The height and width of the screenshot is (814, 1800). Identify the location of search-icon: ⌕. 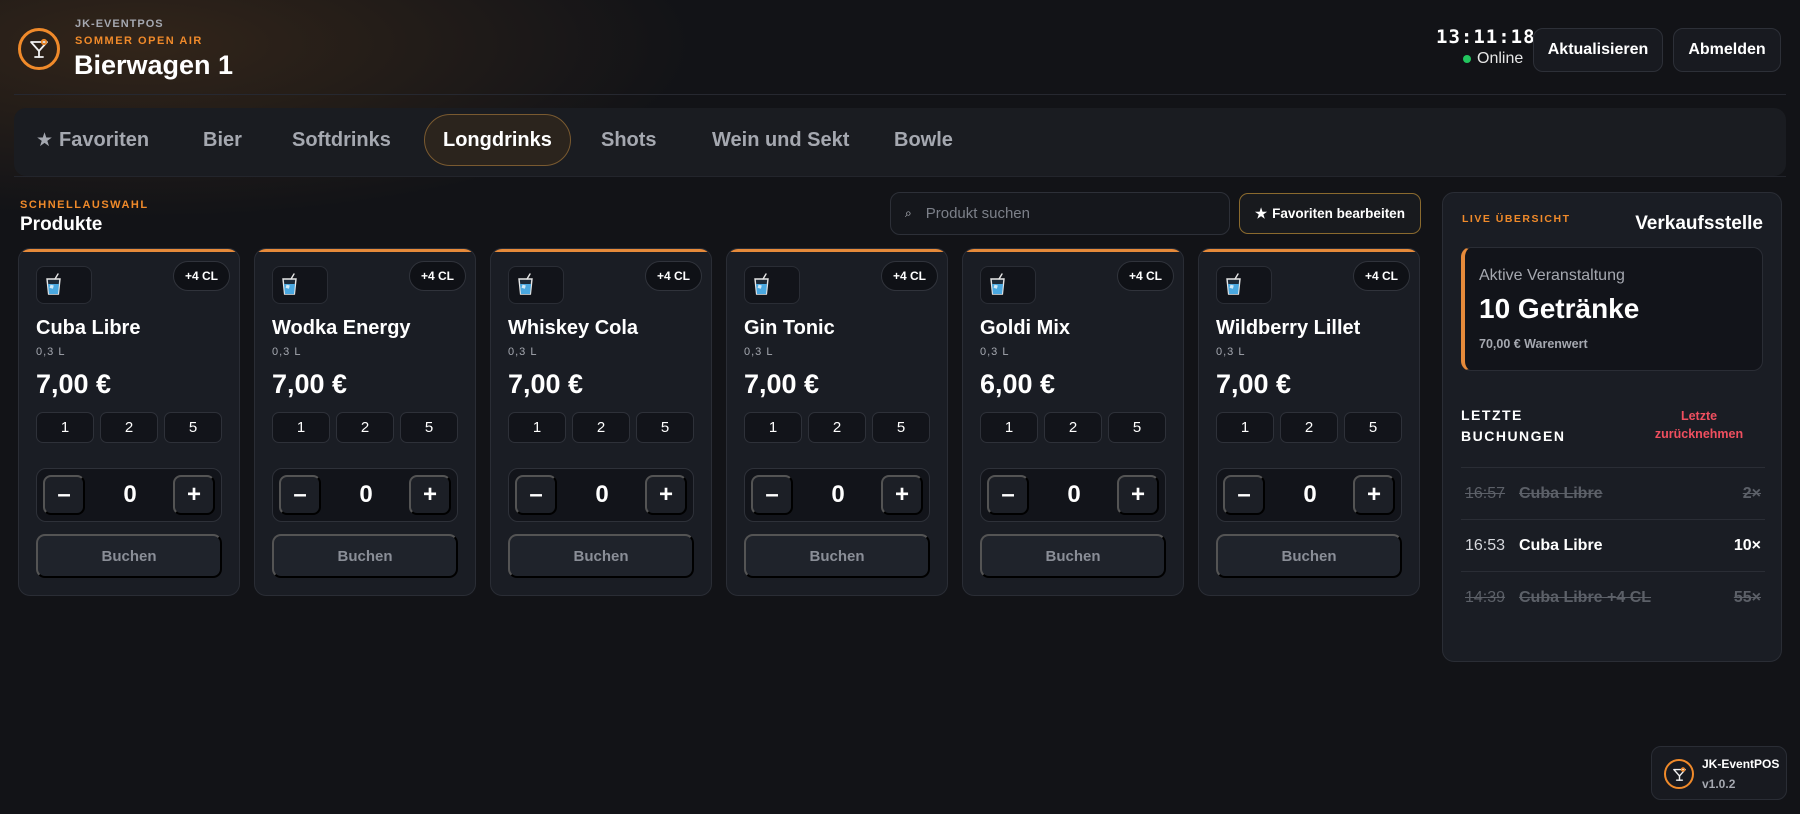
(908, 213).